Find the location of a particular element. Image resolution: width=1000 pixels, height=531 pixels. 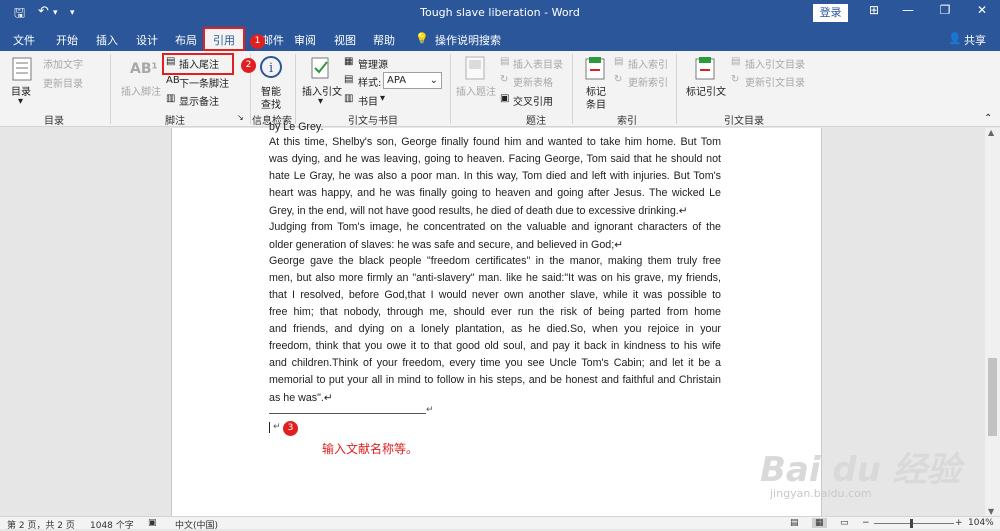

print-layout-icon: ▦ is located at coordinates (819, 523).